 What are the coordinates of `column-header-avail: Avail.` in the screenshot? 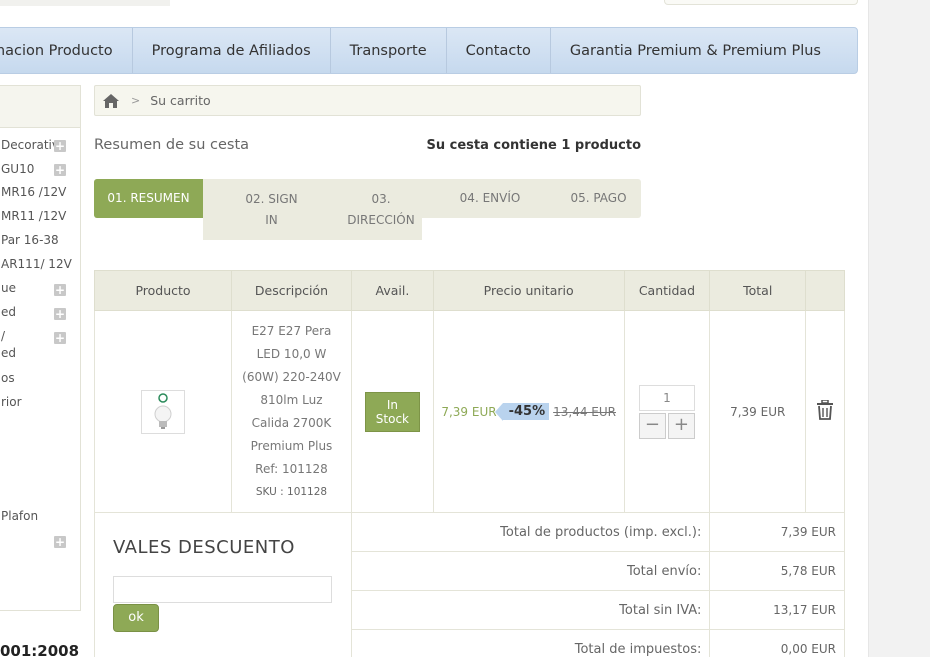 It's located at (392, 290).